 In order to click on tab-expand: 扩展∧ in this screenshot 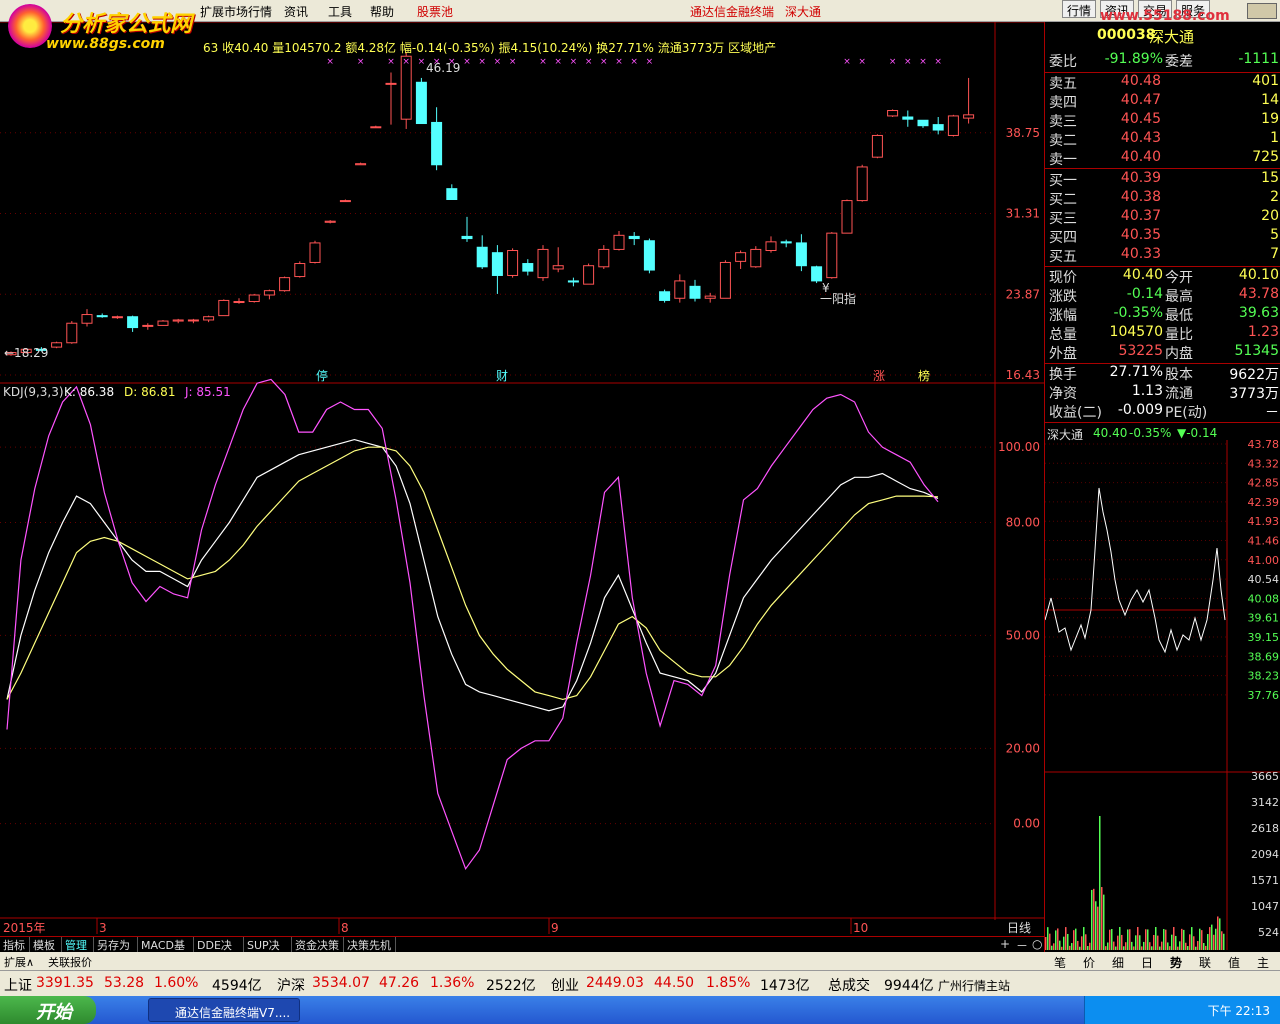, I will do `click(19, 962)`.